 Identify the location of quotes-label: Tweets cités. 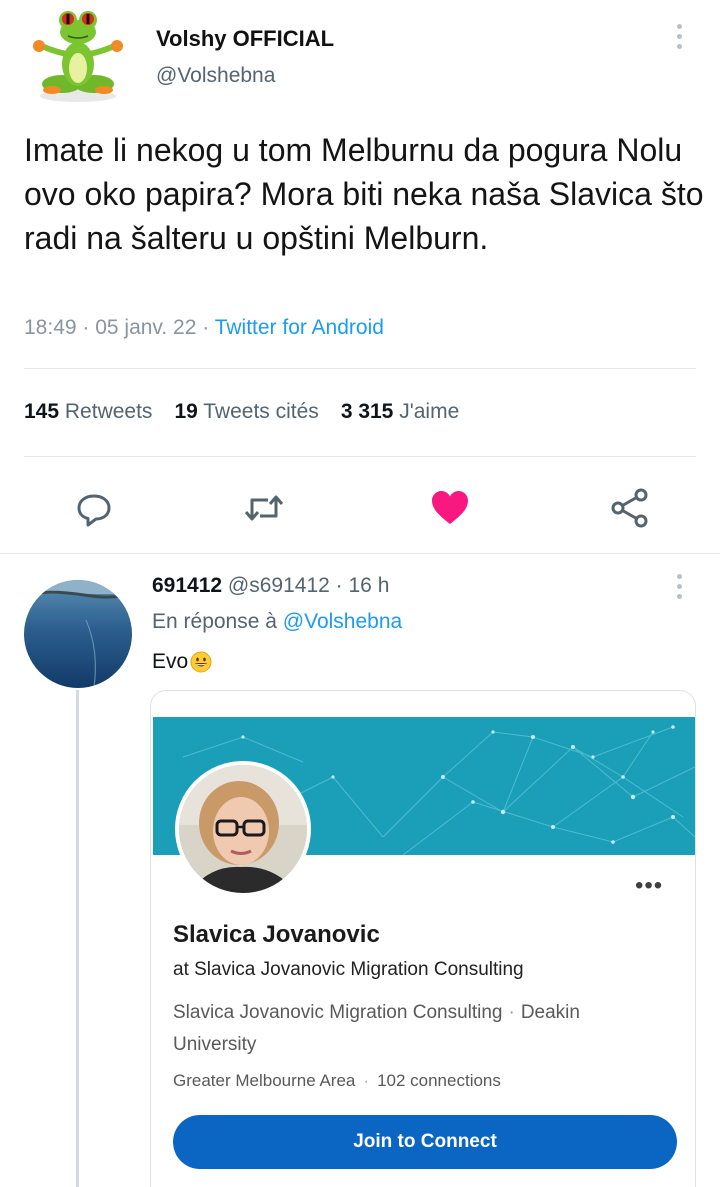
(261, 411).